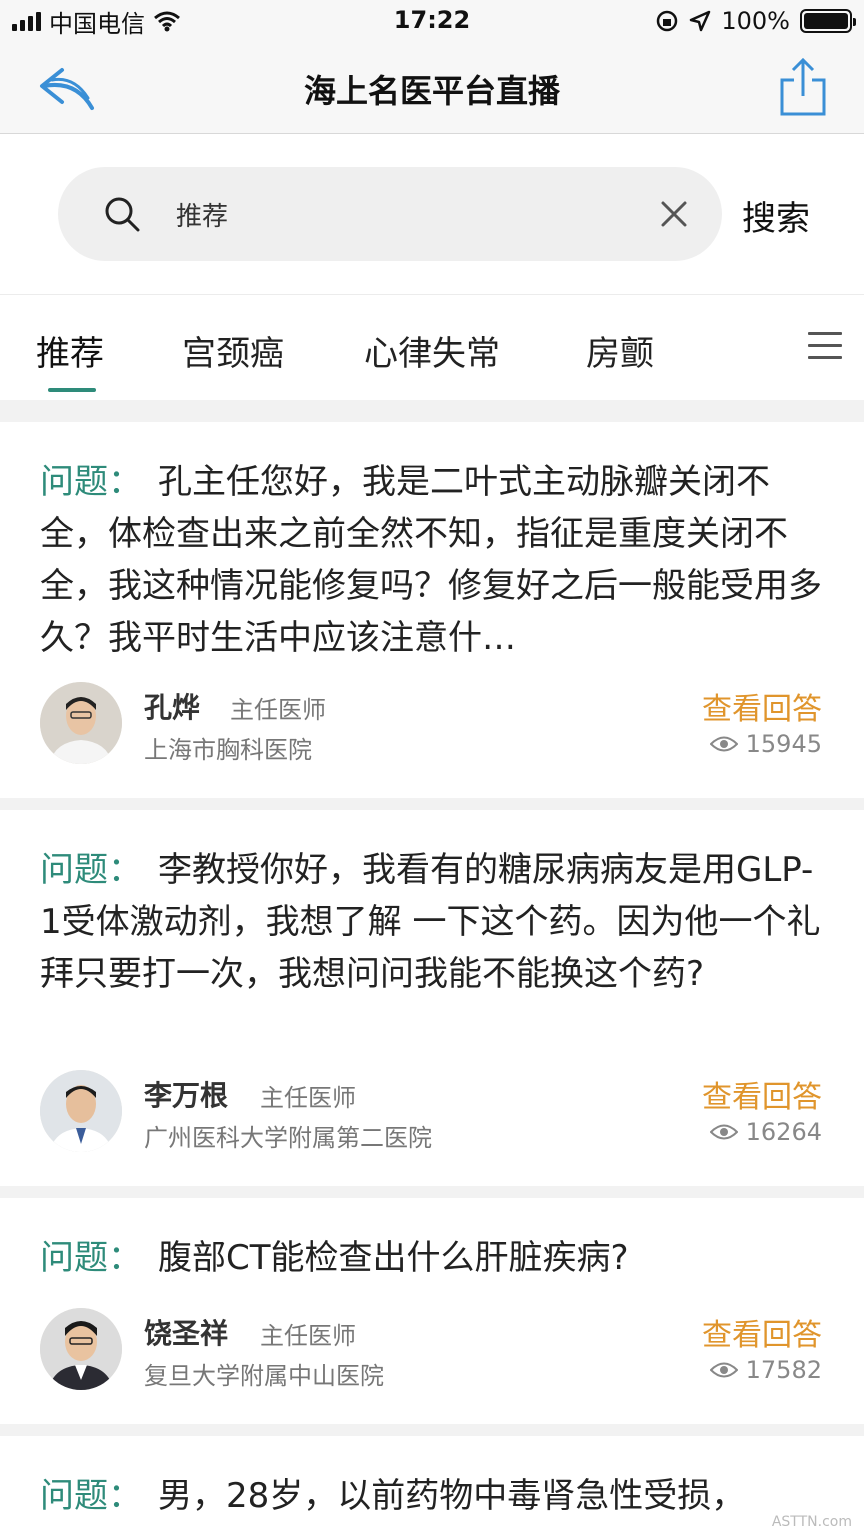  I want to click on search-input, so click(396, 214).